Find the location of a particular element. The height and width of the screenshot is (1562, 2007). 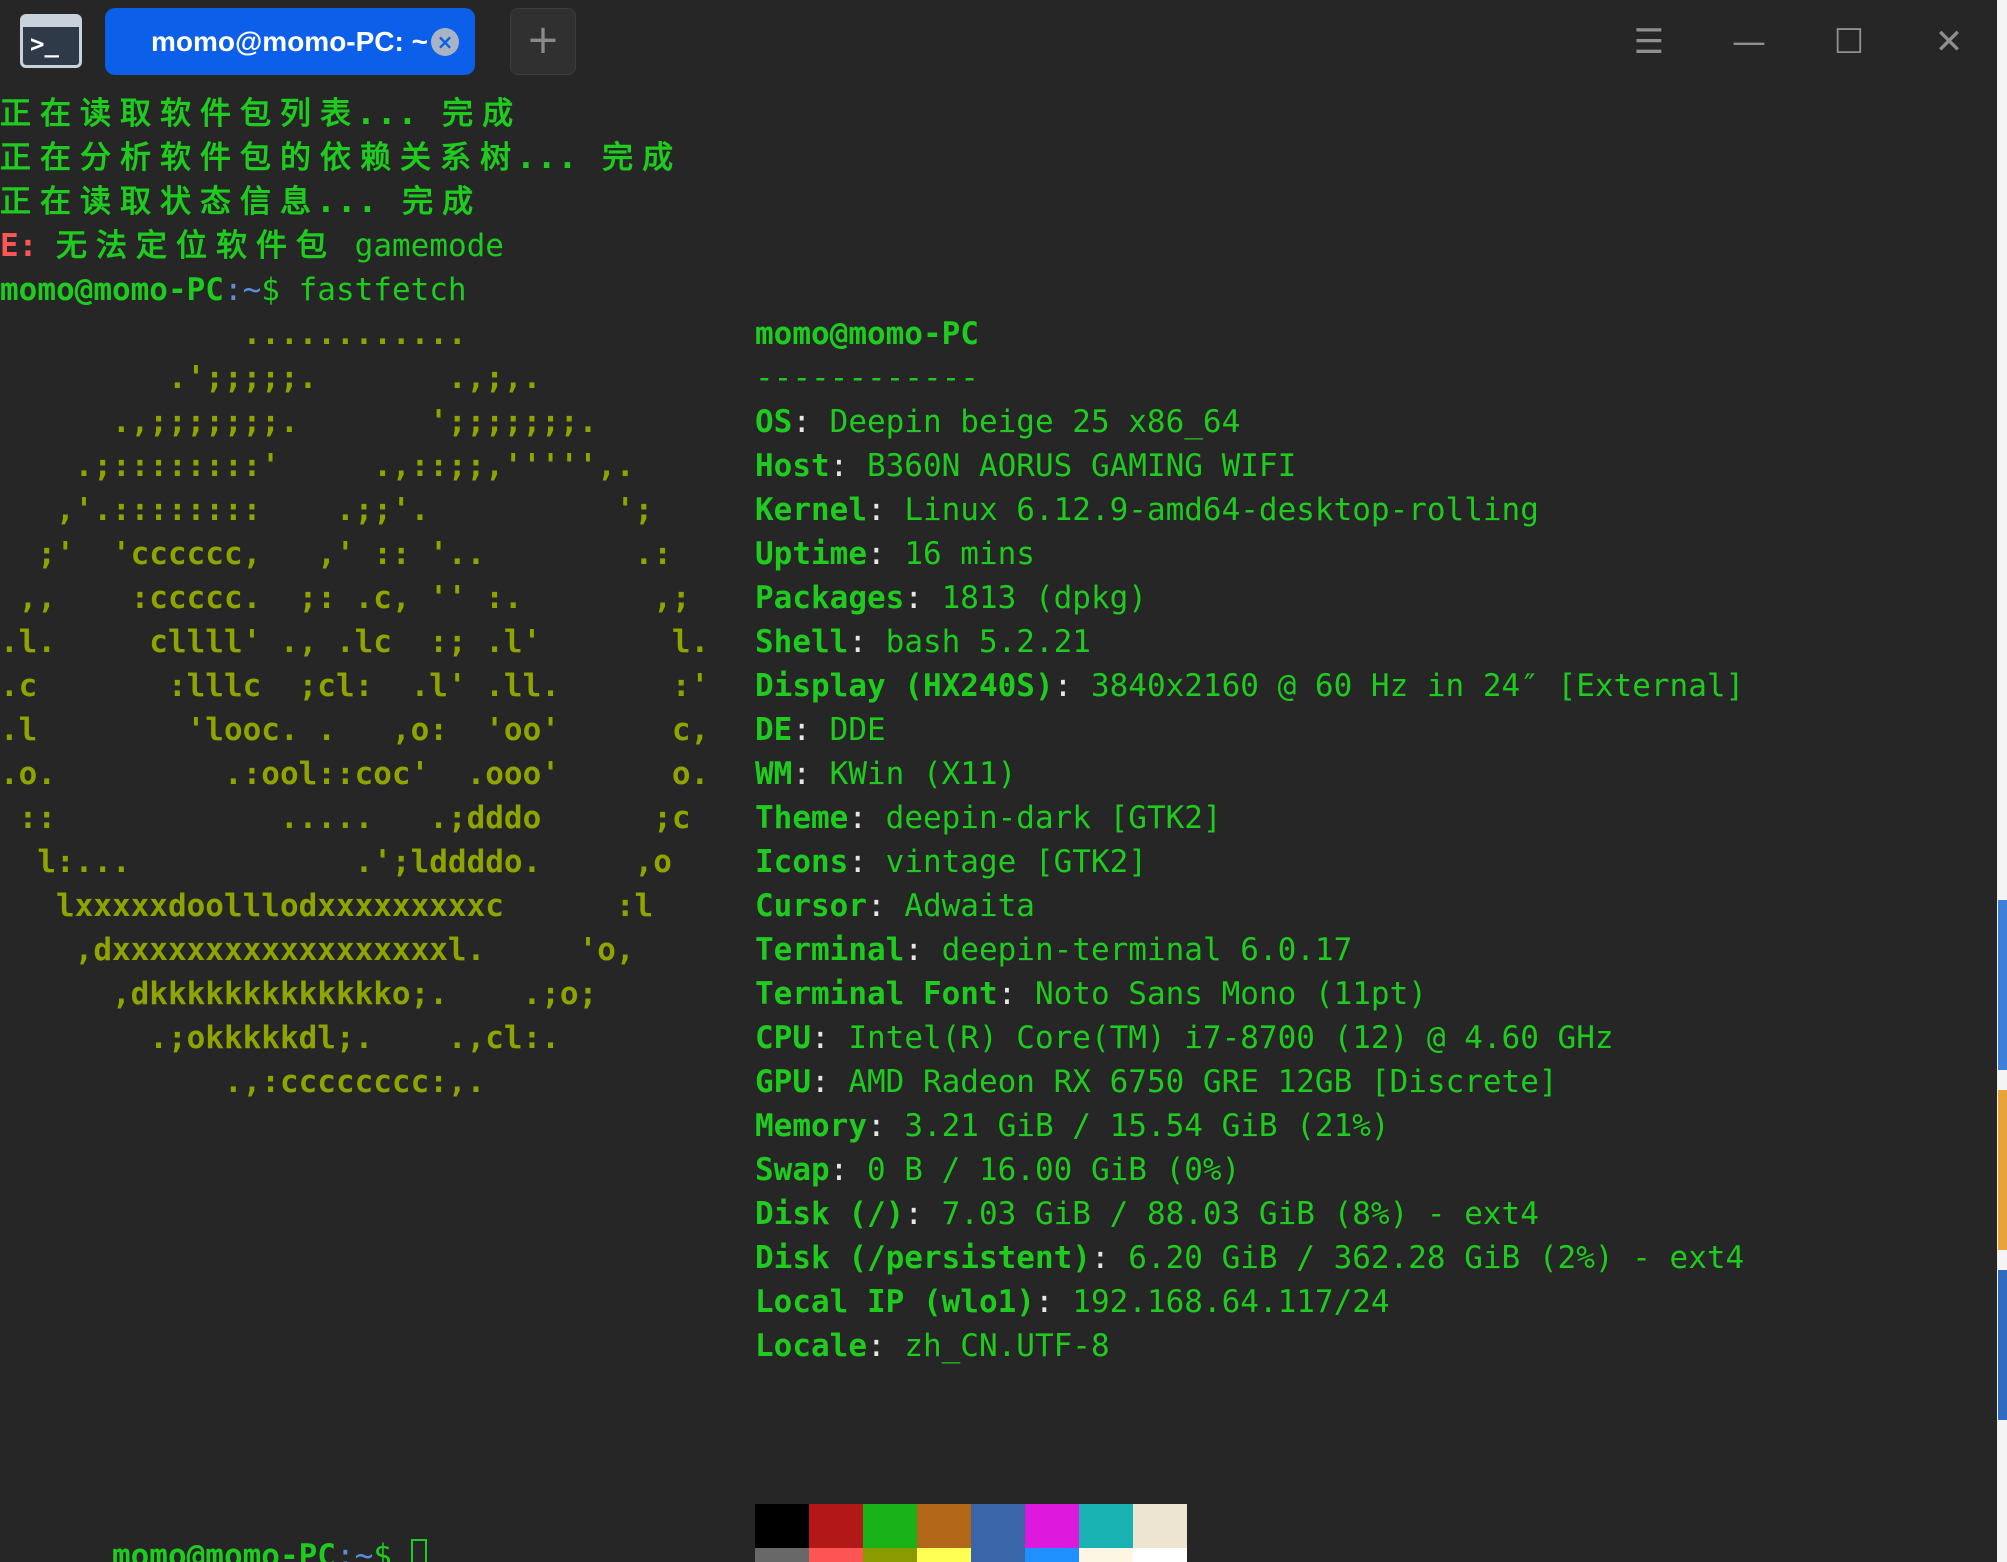

output-line: 正在读取软件包列表... 完成 is located at coordinates (261, 114).